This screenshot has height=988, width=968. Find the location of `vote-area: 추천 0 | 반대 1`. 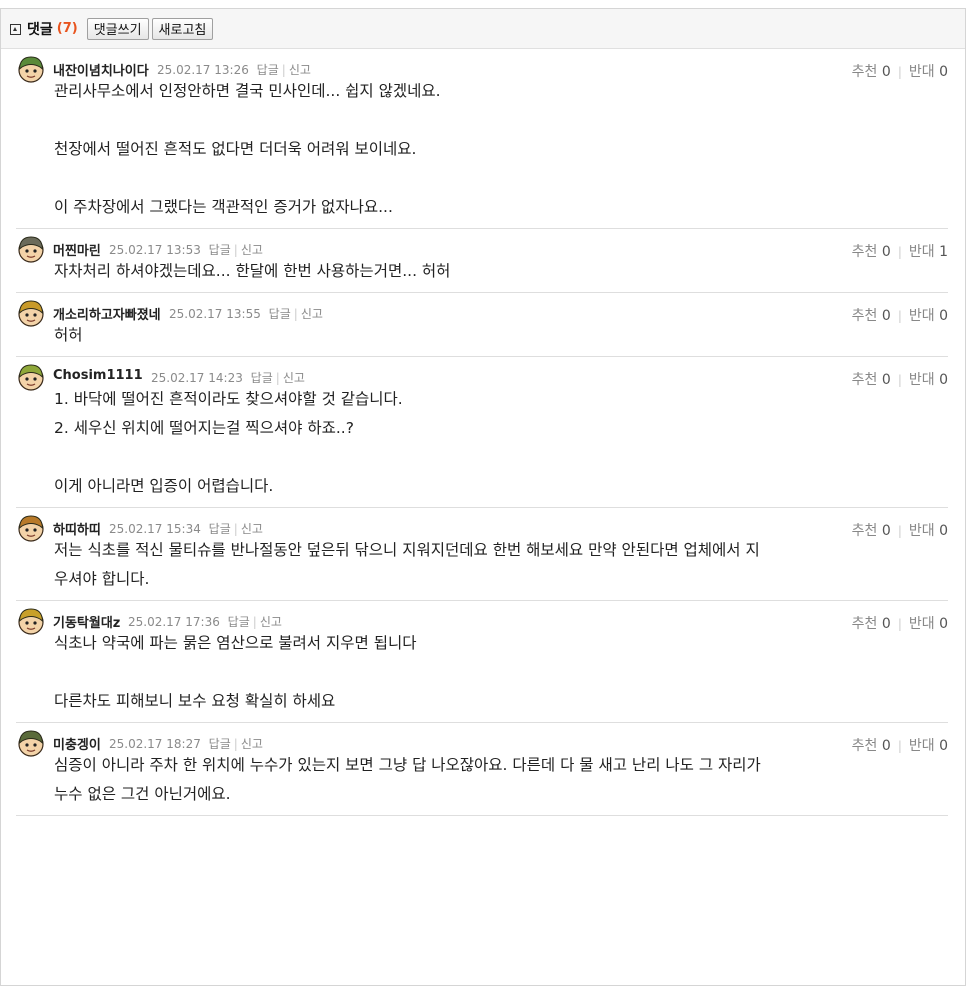

vote-area: 추천 0 | 반대 1 is located at coordinates (900, 251).